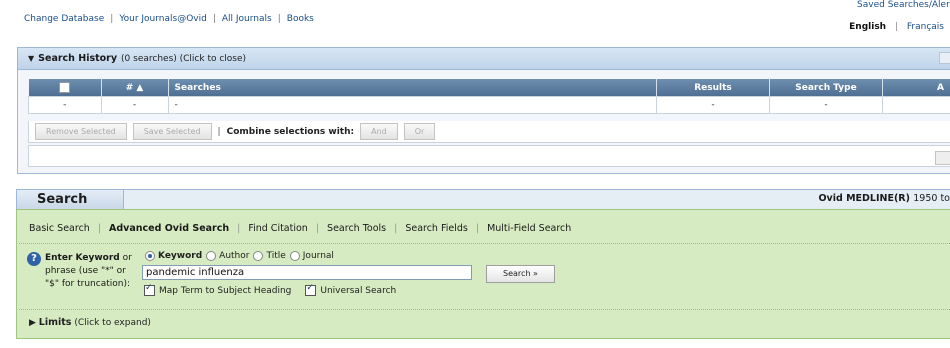 The width and height of the screenshot is (950, 348). I want to click on instruction-bold: Enter Keyword, so click(82, 258).